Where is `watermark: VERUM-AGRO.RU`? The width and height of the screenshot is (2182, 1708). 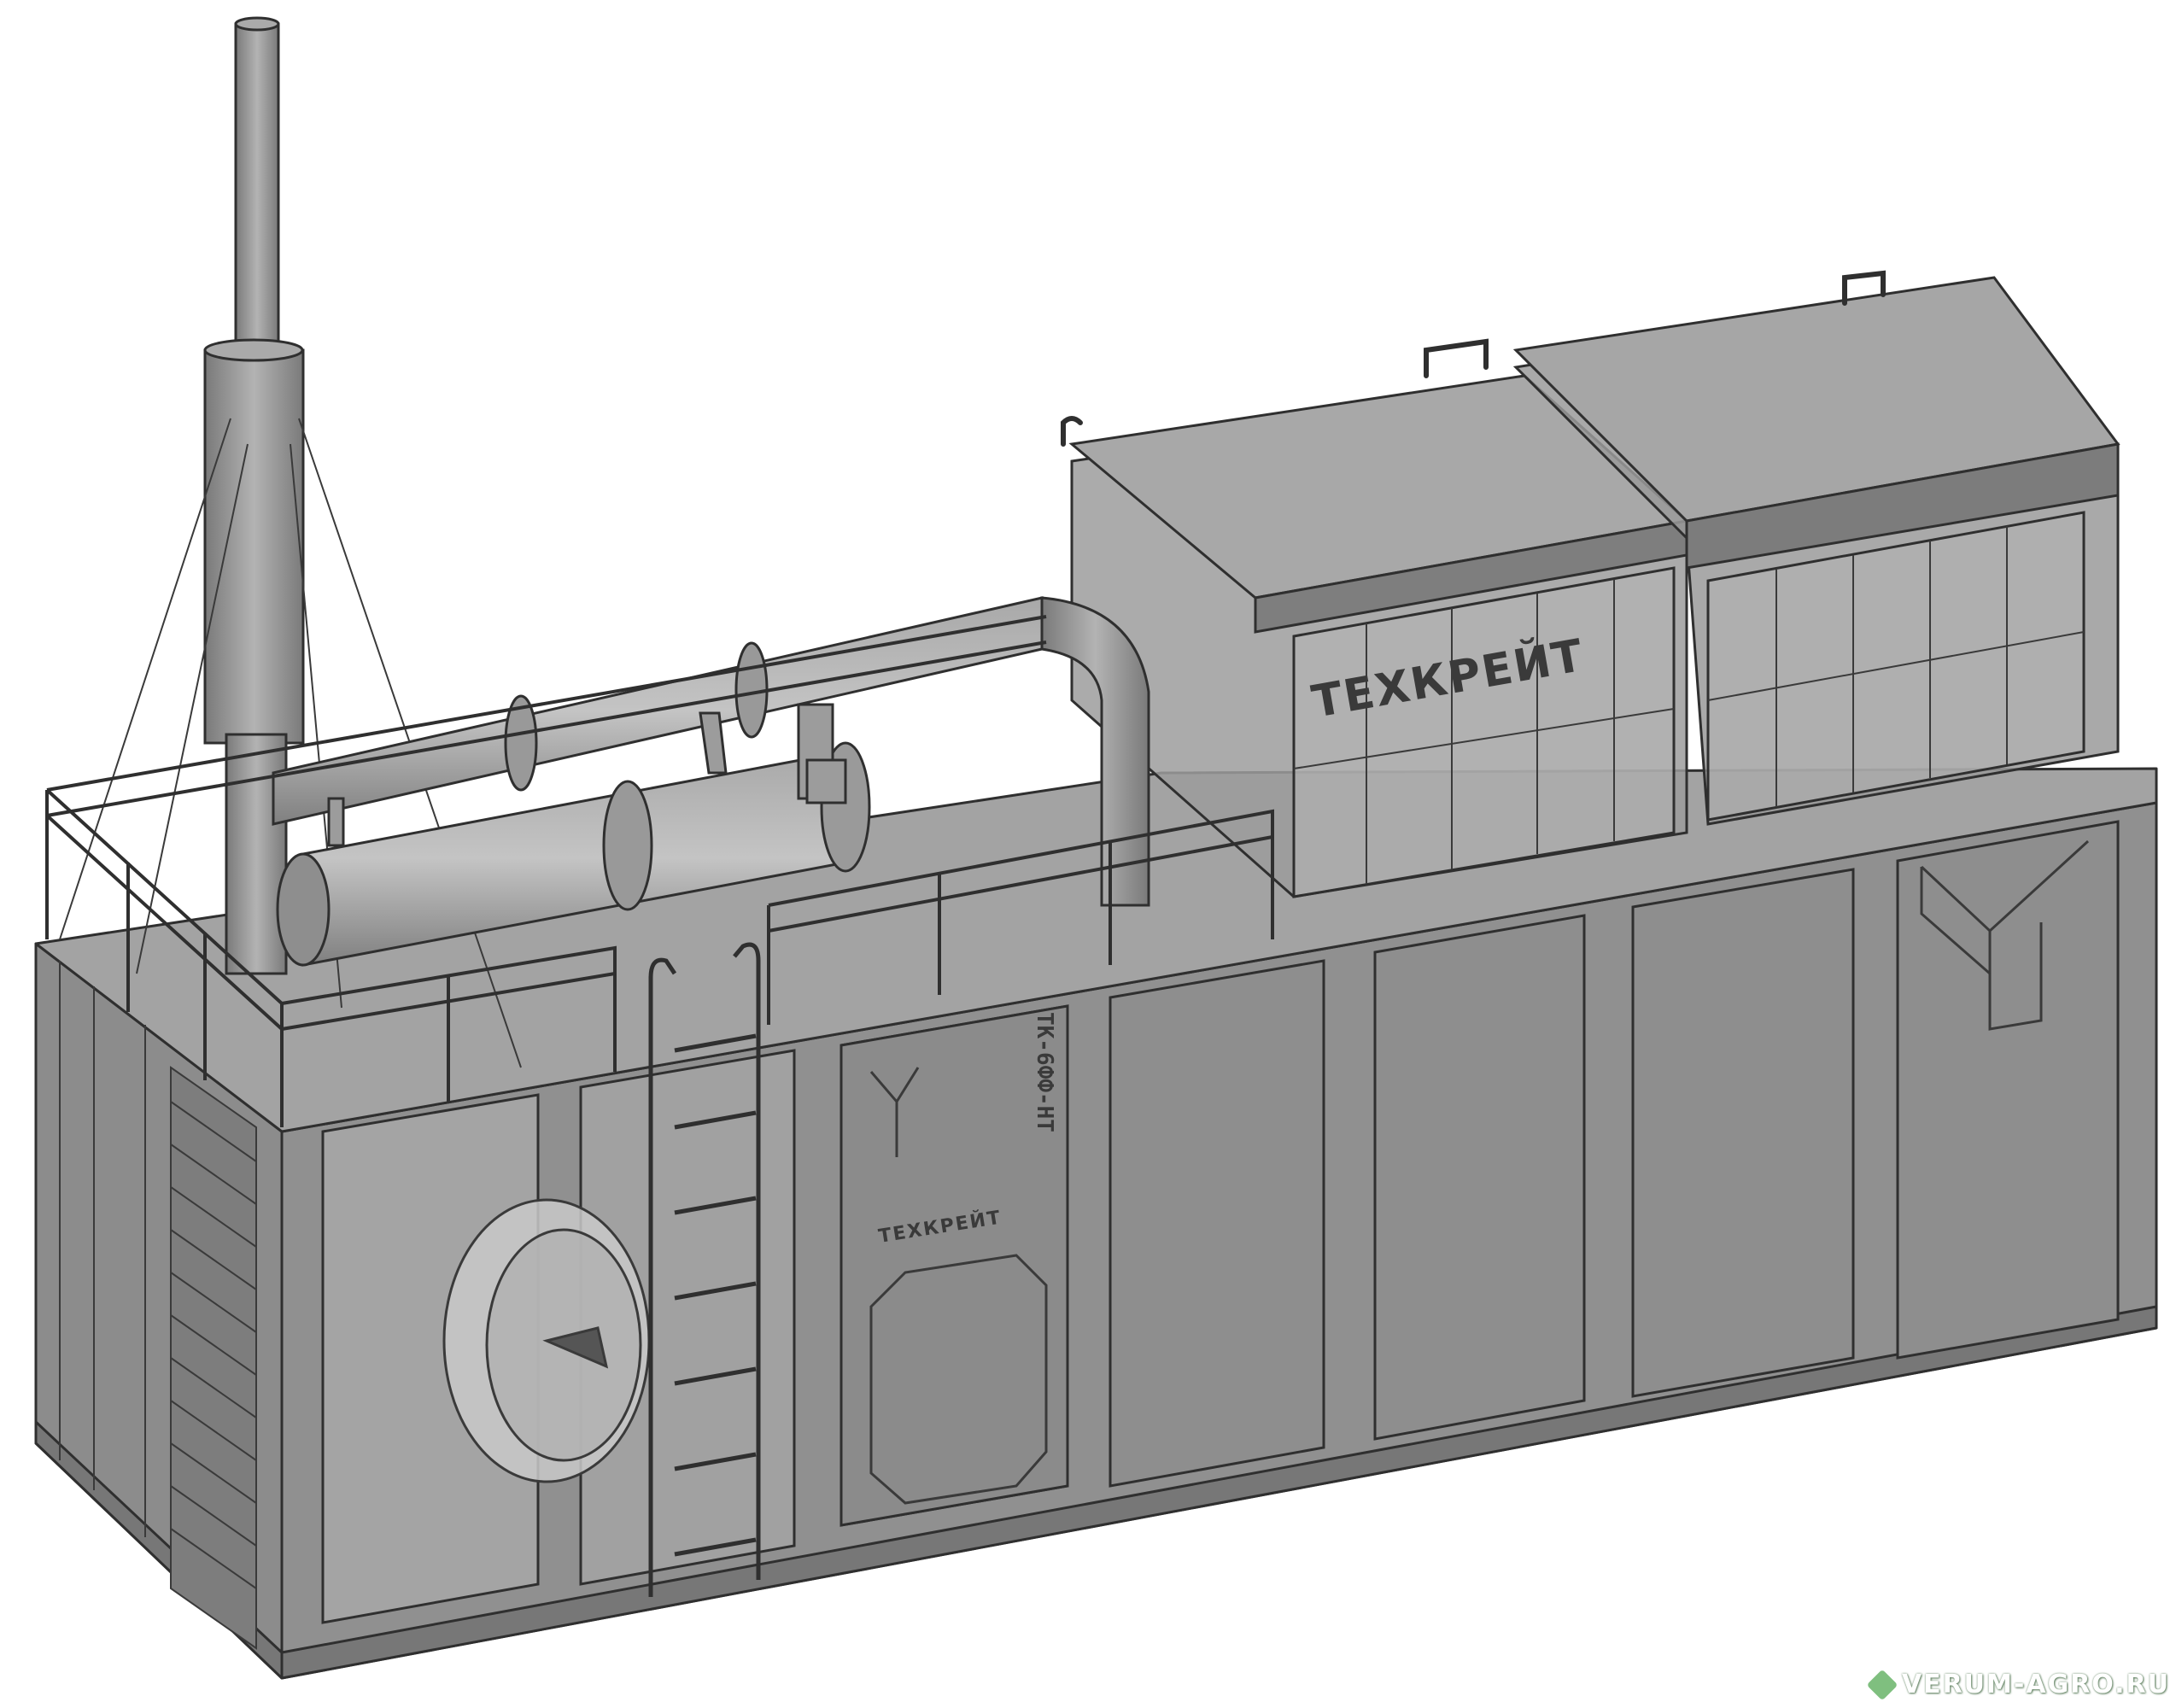 watermark: VERUM-AGRO.RU is located at coordinates (2018, 1684).